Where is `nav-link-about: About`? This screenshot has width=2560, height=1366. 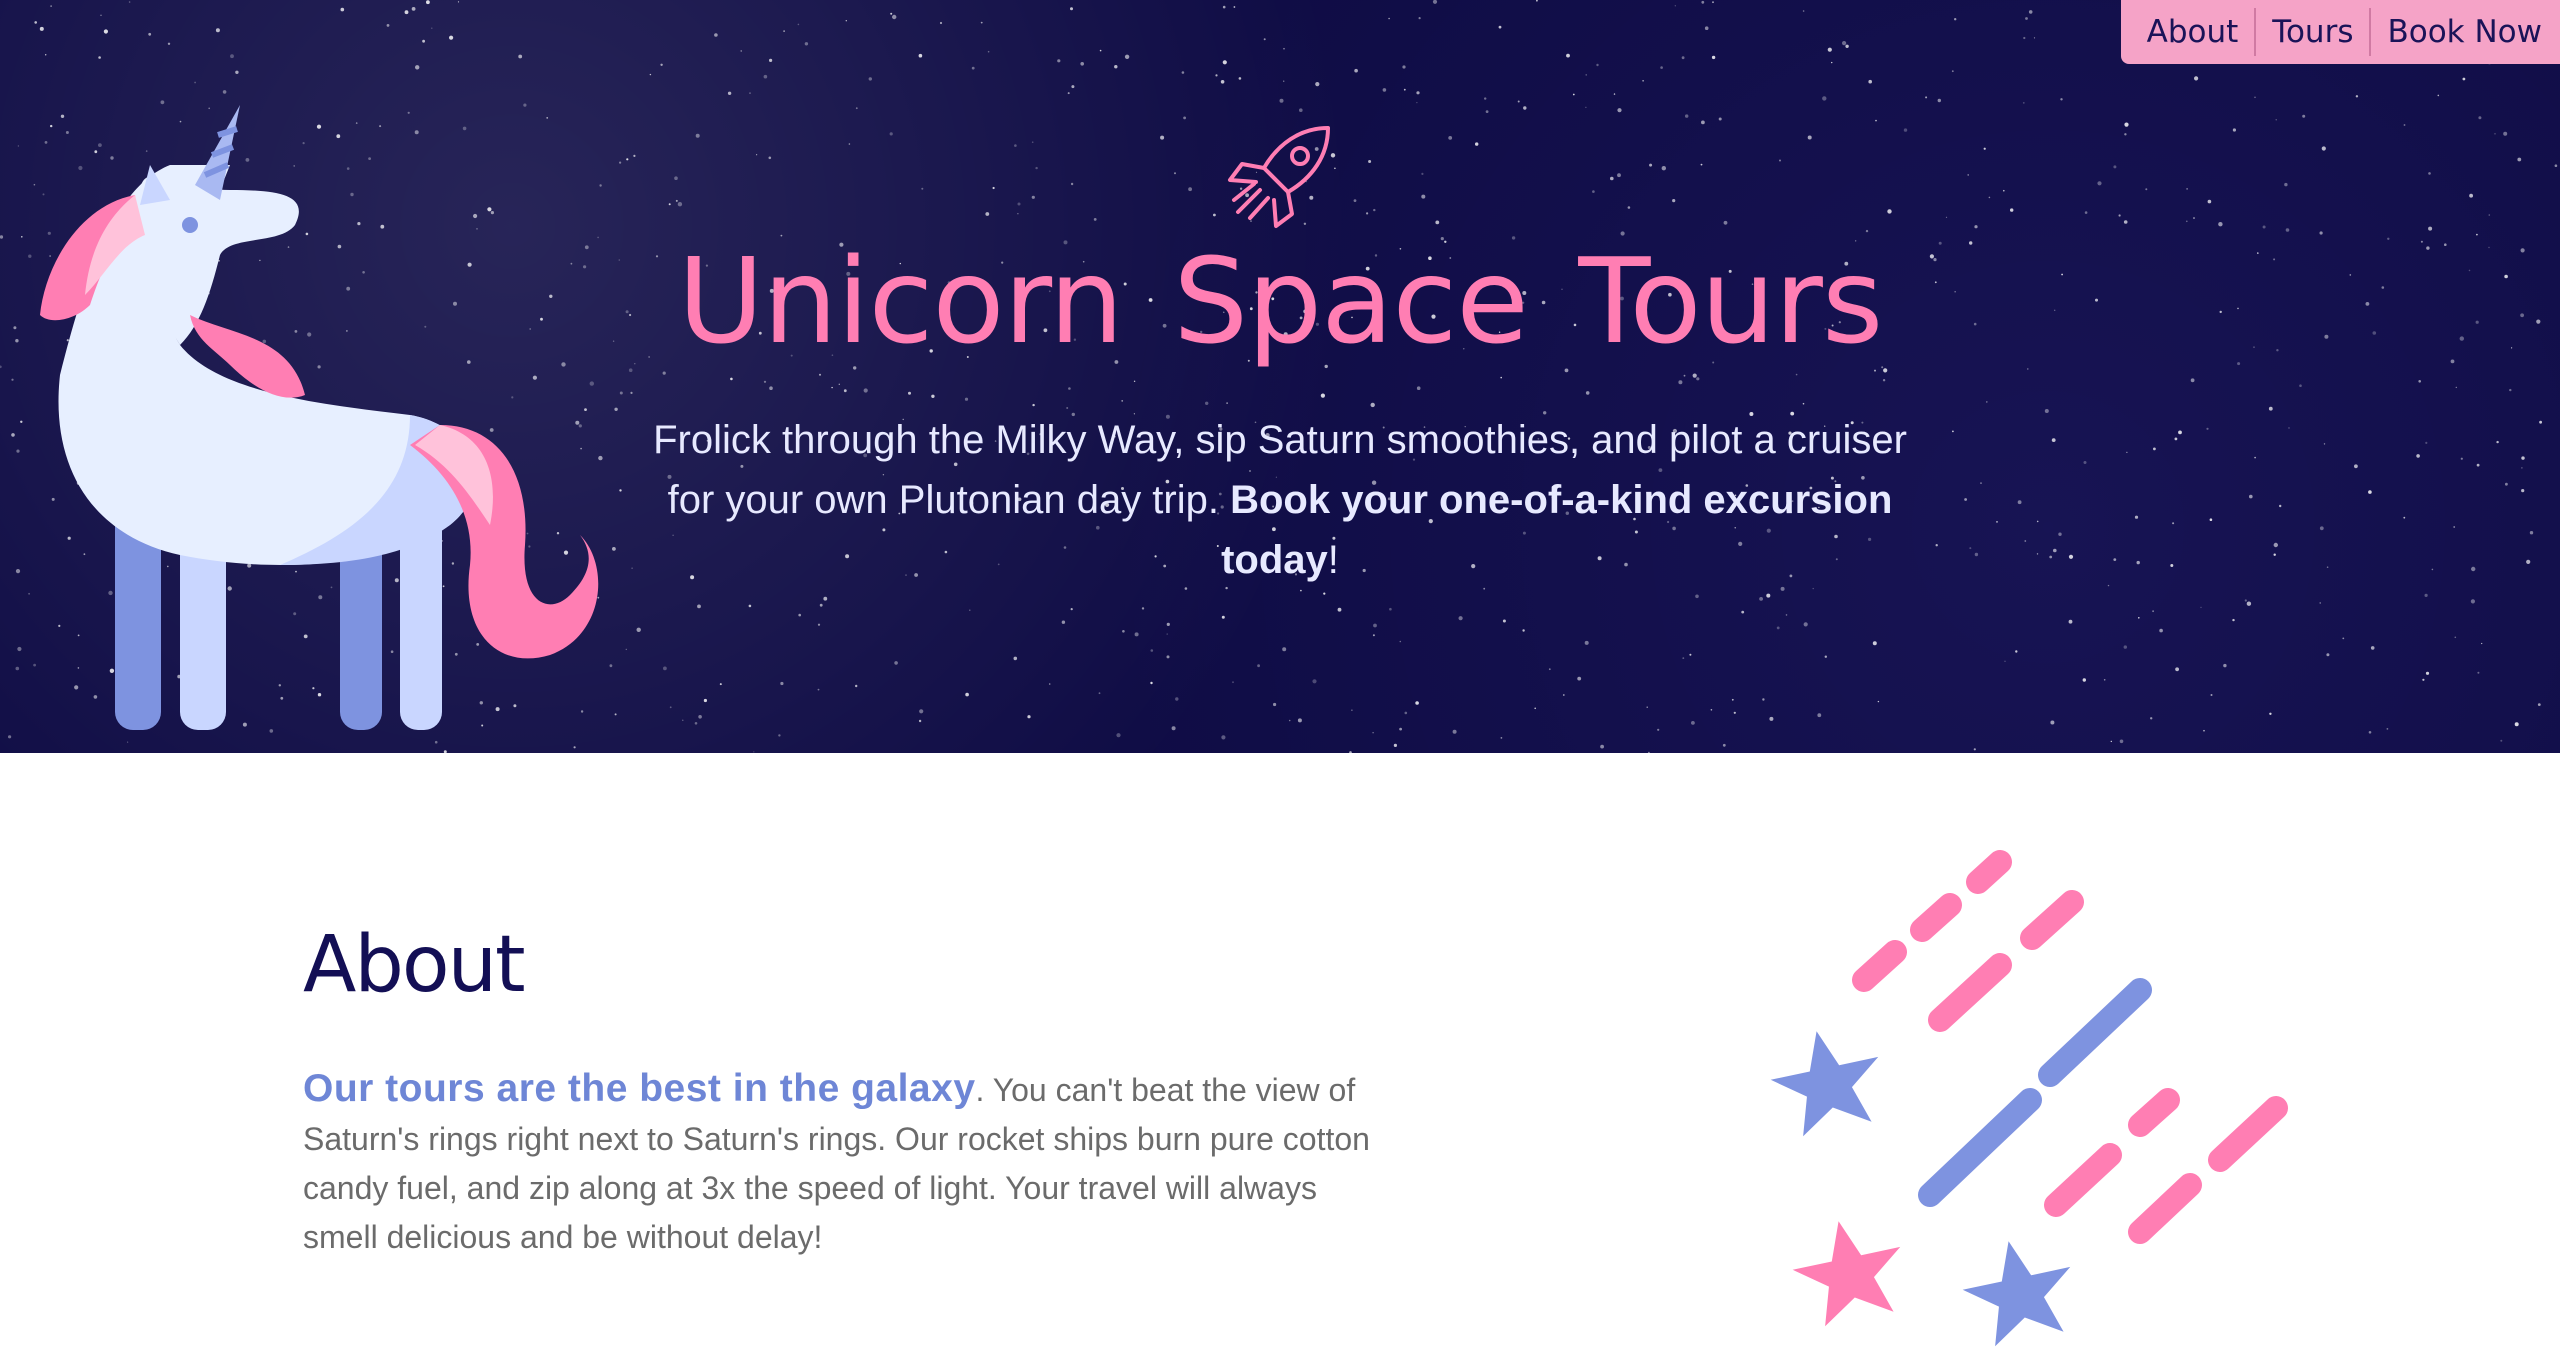
nav-link-about: About is located at coordinates (2194, 32).